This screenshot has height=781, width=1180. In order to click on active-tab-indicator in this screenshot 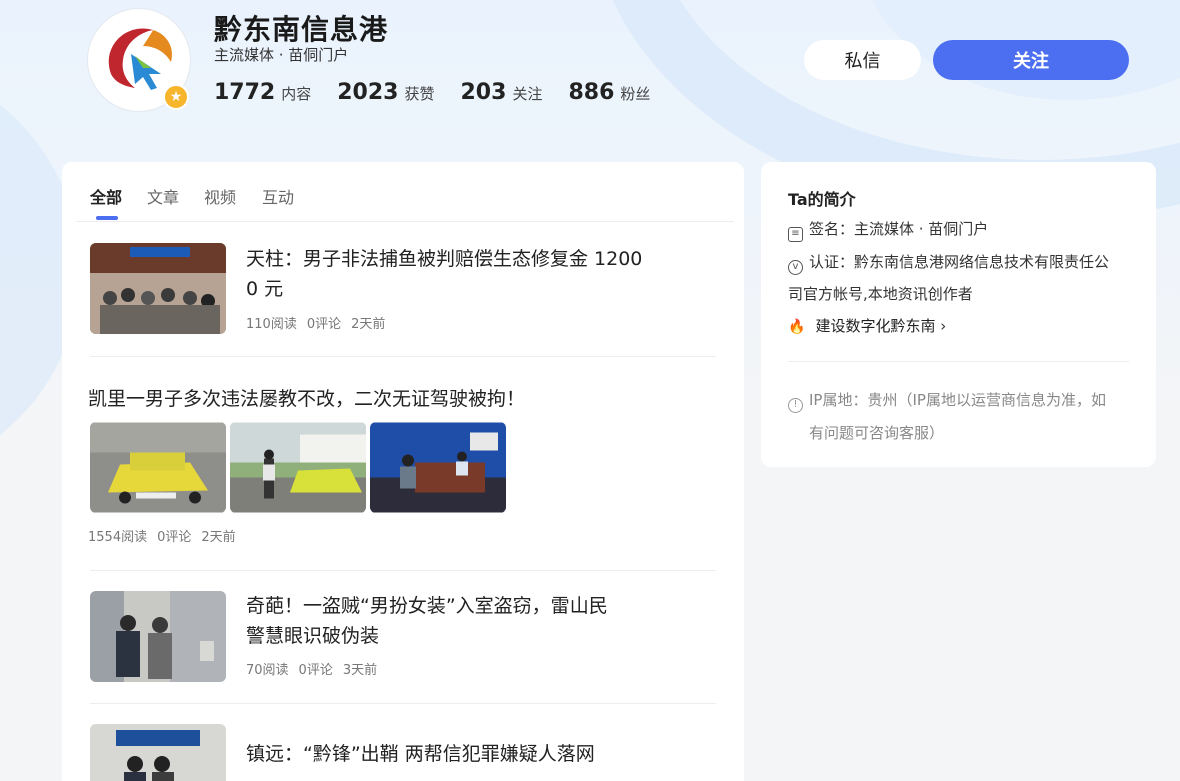, I will do `click(107, 218)`.